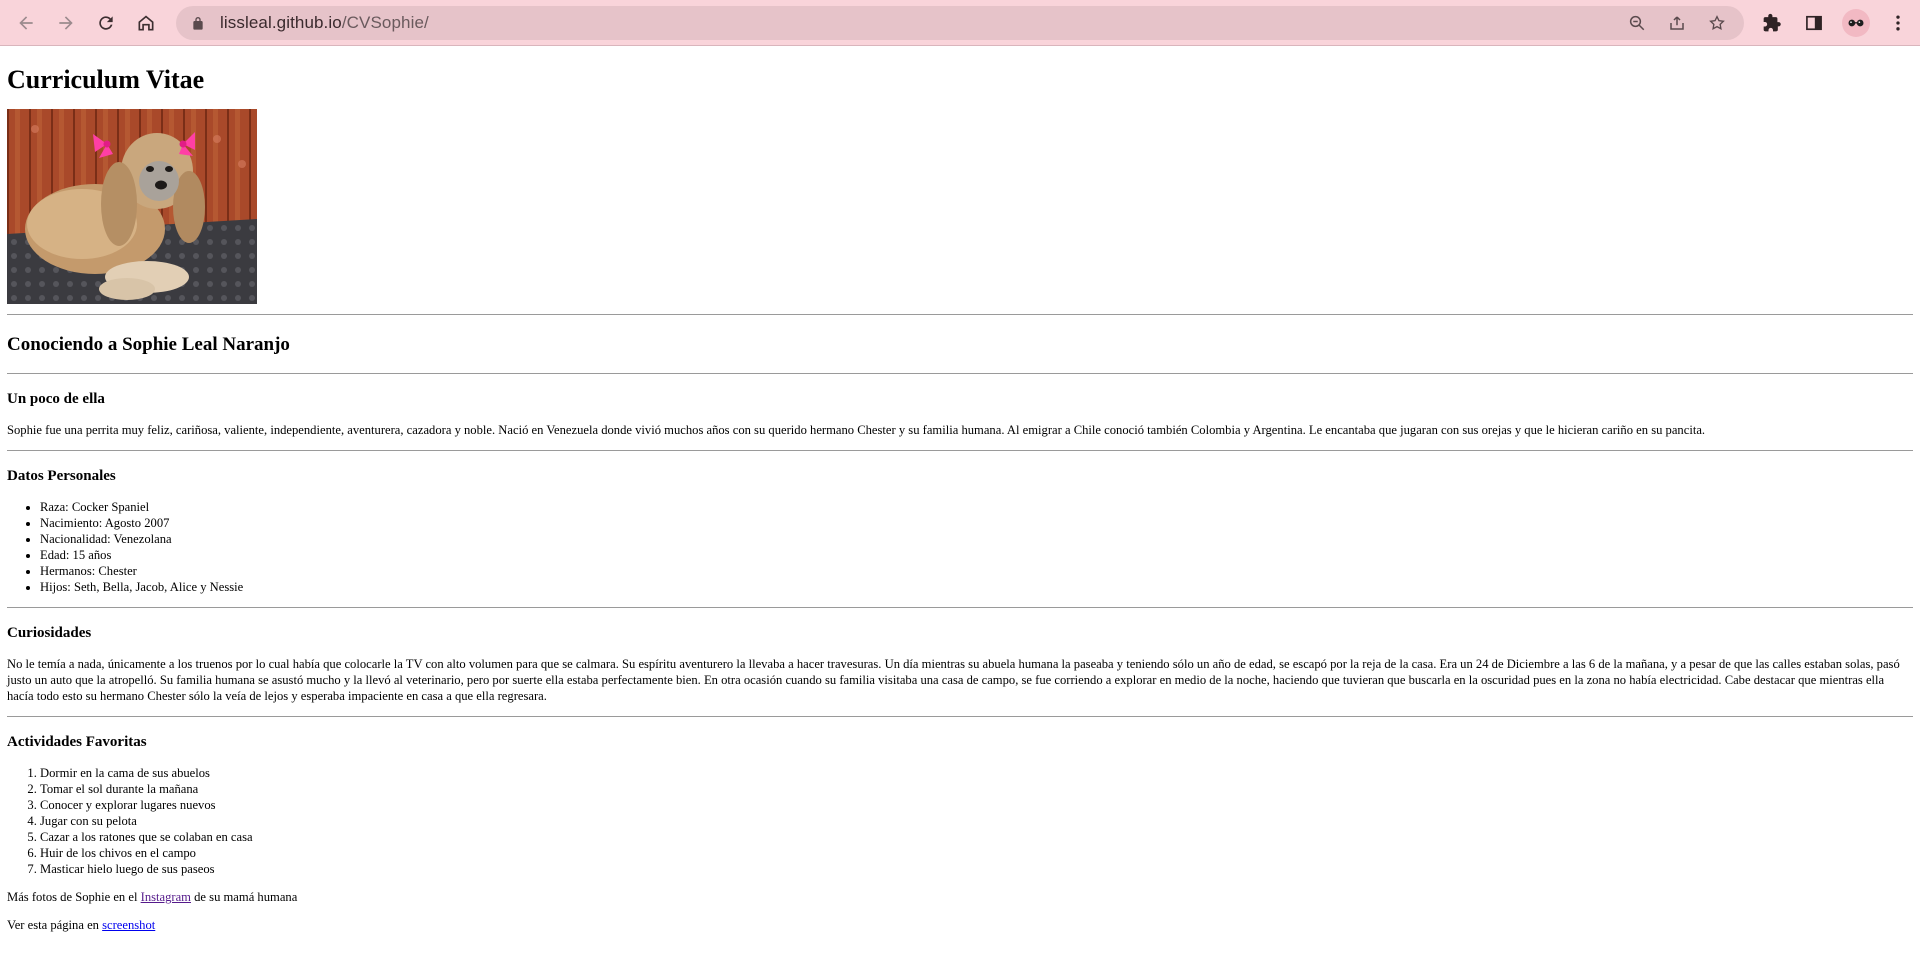 The width and height of the screenshot is (1920, 977). I want to click on zoom-button, so click(1637, 23).